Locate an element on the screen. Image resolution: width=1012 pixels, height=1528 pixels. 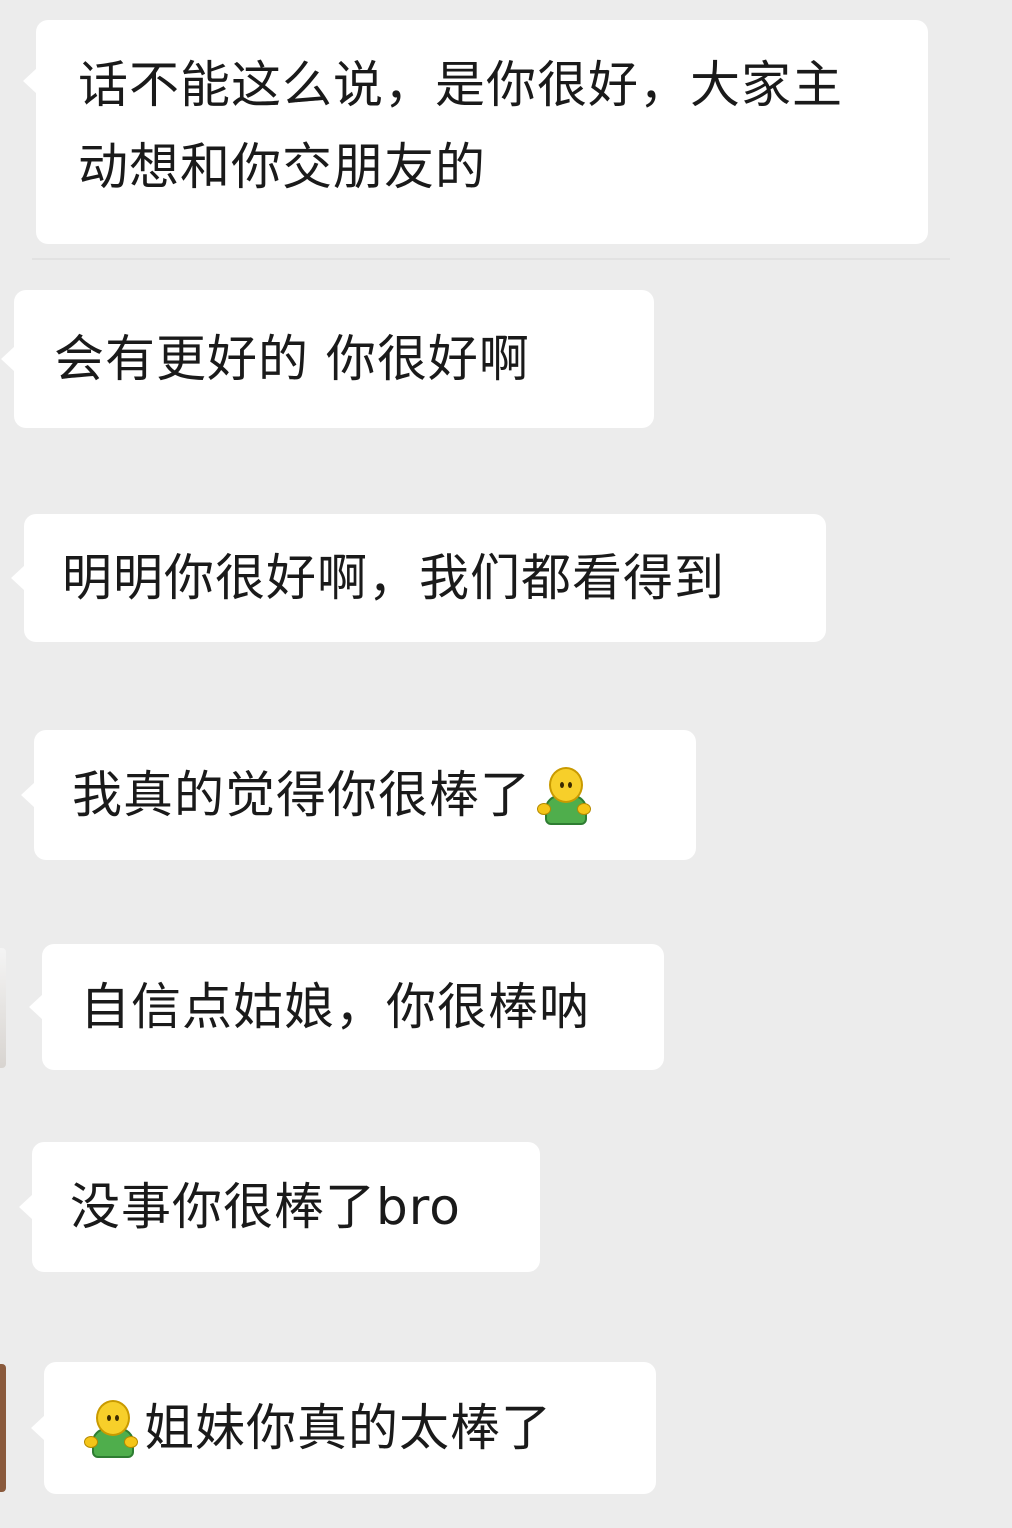
message-bubble: 会有更好的 你很好啊 is located at coordinates (327, 359).